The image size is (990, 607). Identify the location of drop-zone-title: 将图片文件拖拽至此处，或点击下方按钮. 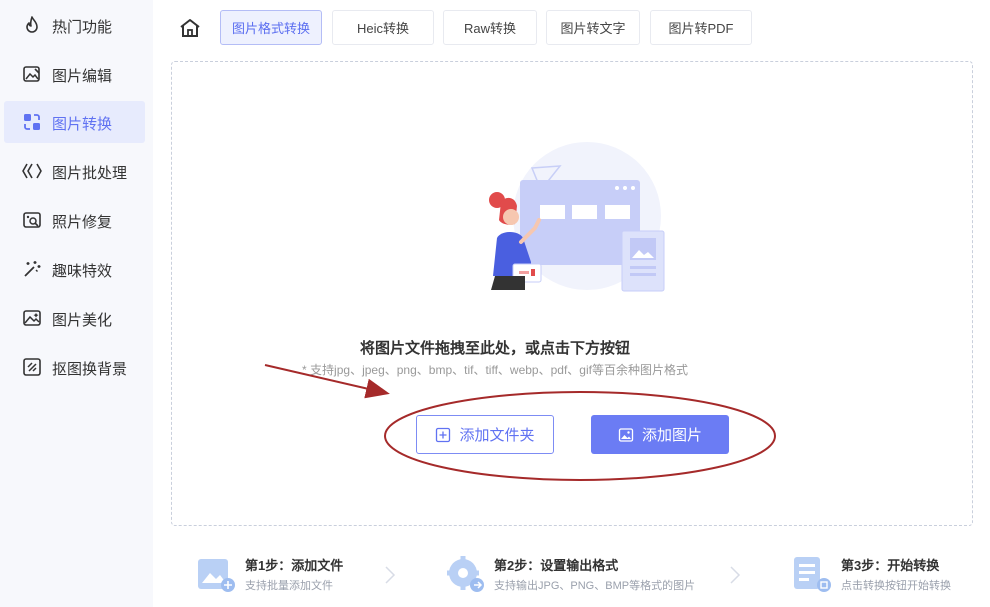
(494, 348).